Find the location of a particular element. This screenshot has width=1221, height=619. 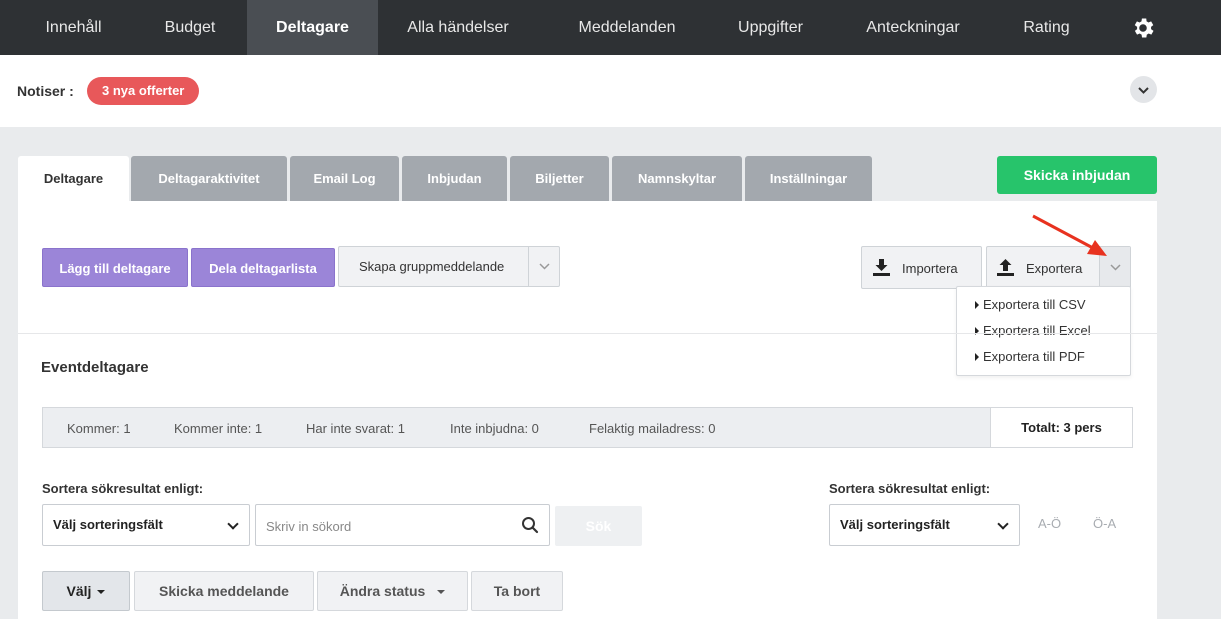

notices-bar: Notiser : 3 nya offerter is located at coordinates (610, 91).